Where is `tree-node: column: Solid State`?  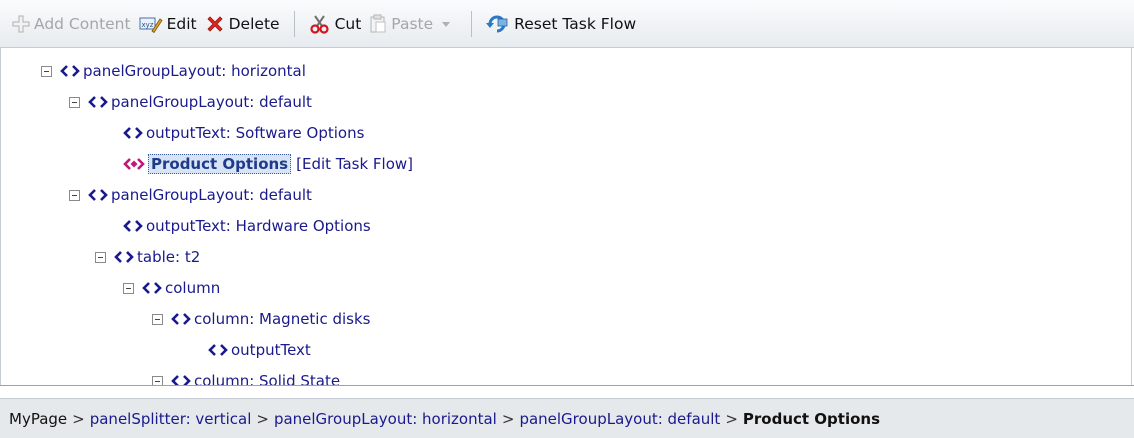
tree-node: column: Solid State is located at coordinates (246, 377).